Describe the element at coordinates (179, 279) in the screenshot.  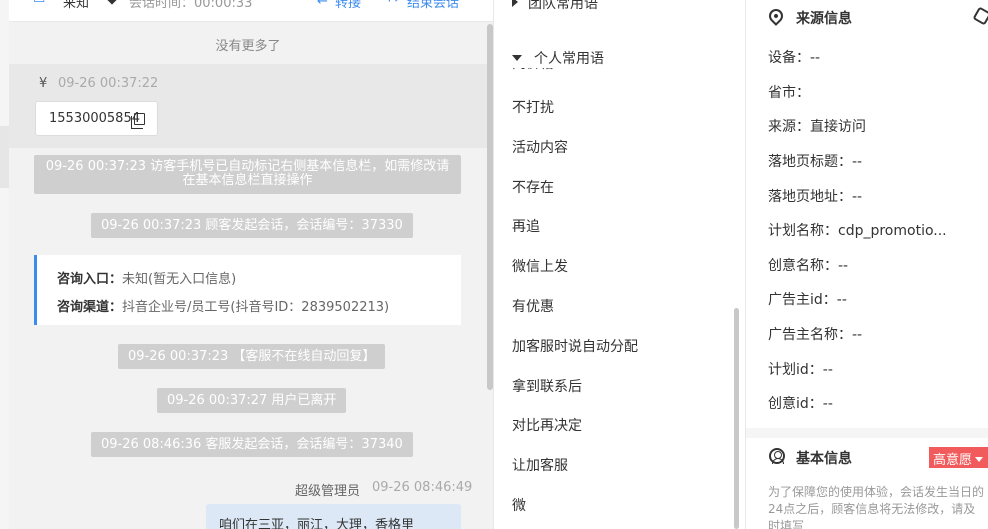
I see `entry-value: 未知(暂无入口信息)` at that location.